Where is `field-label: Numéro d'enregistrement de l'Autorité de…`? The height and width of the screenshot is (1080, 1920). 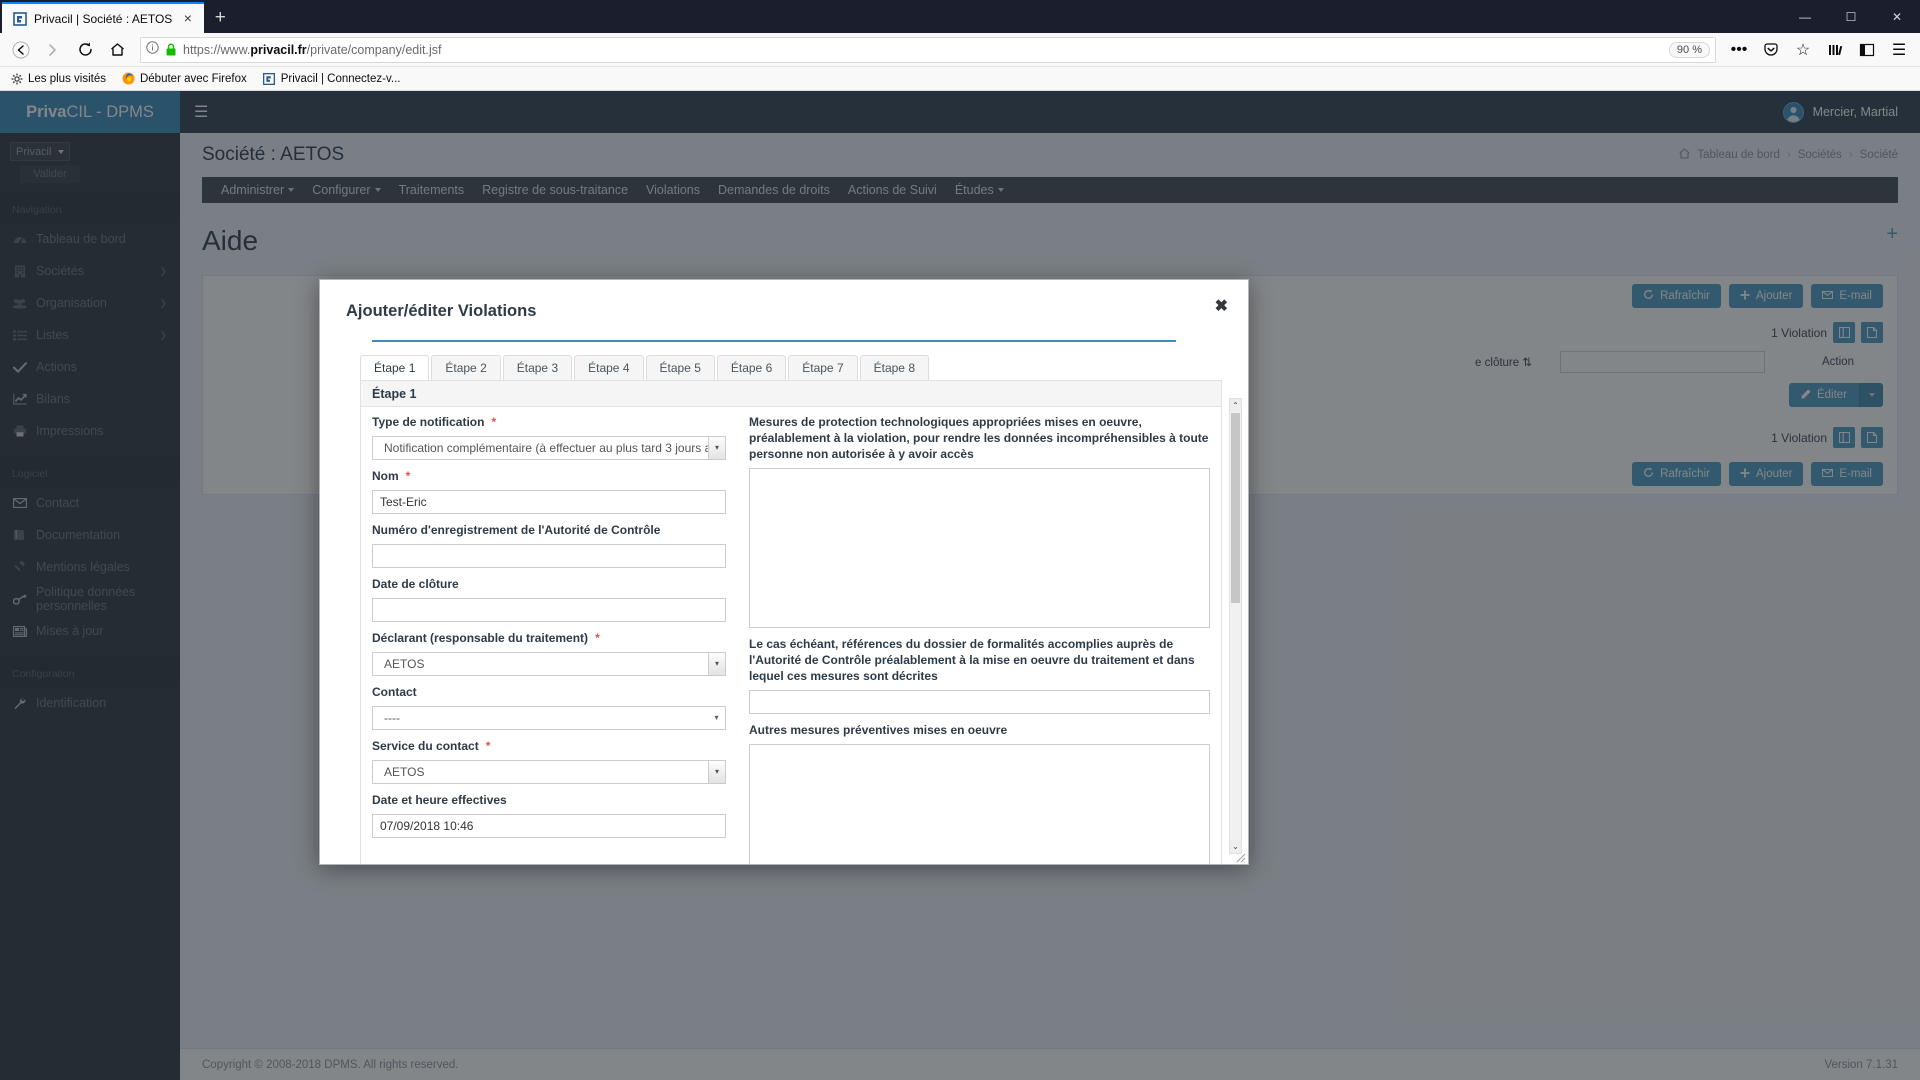
field-label: Numéro d'enregistrement de l'Autorité de… is located at coordinates (516, 529).